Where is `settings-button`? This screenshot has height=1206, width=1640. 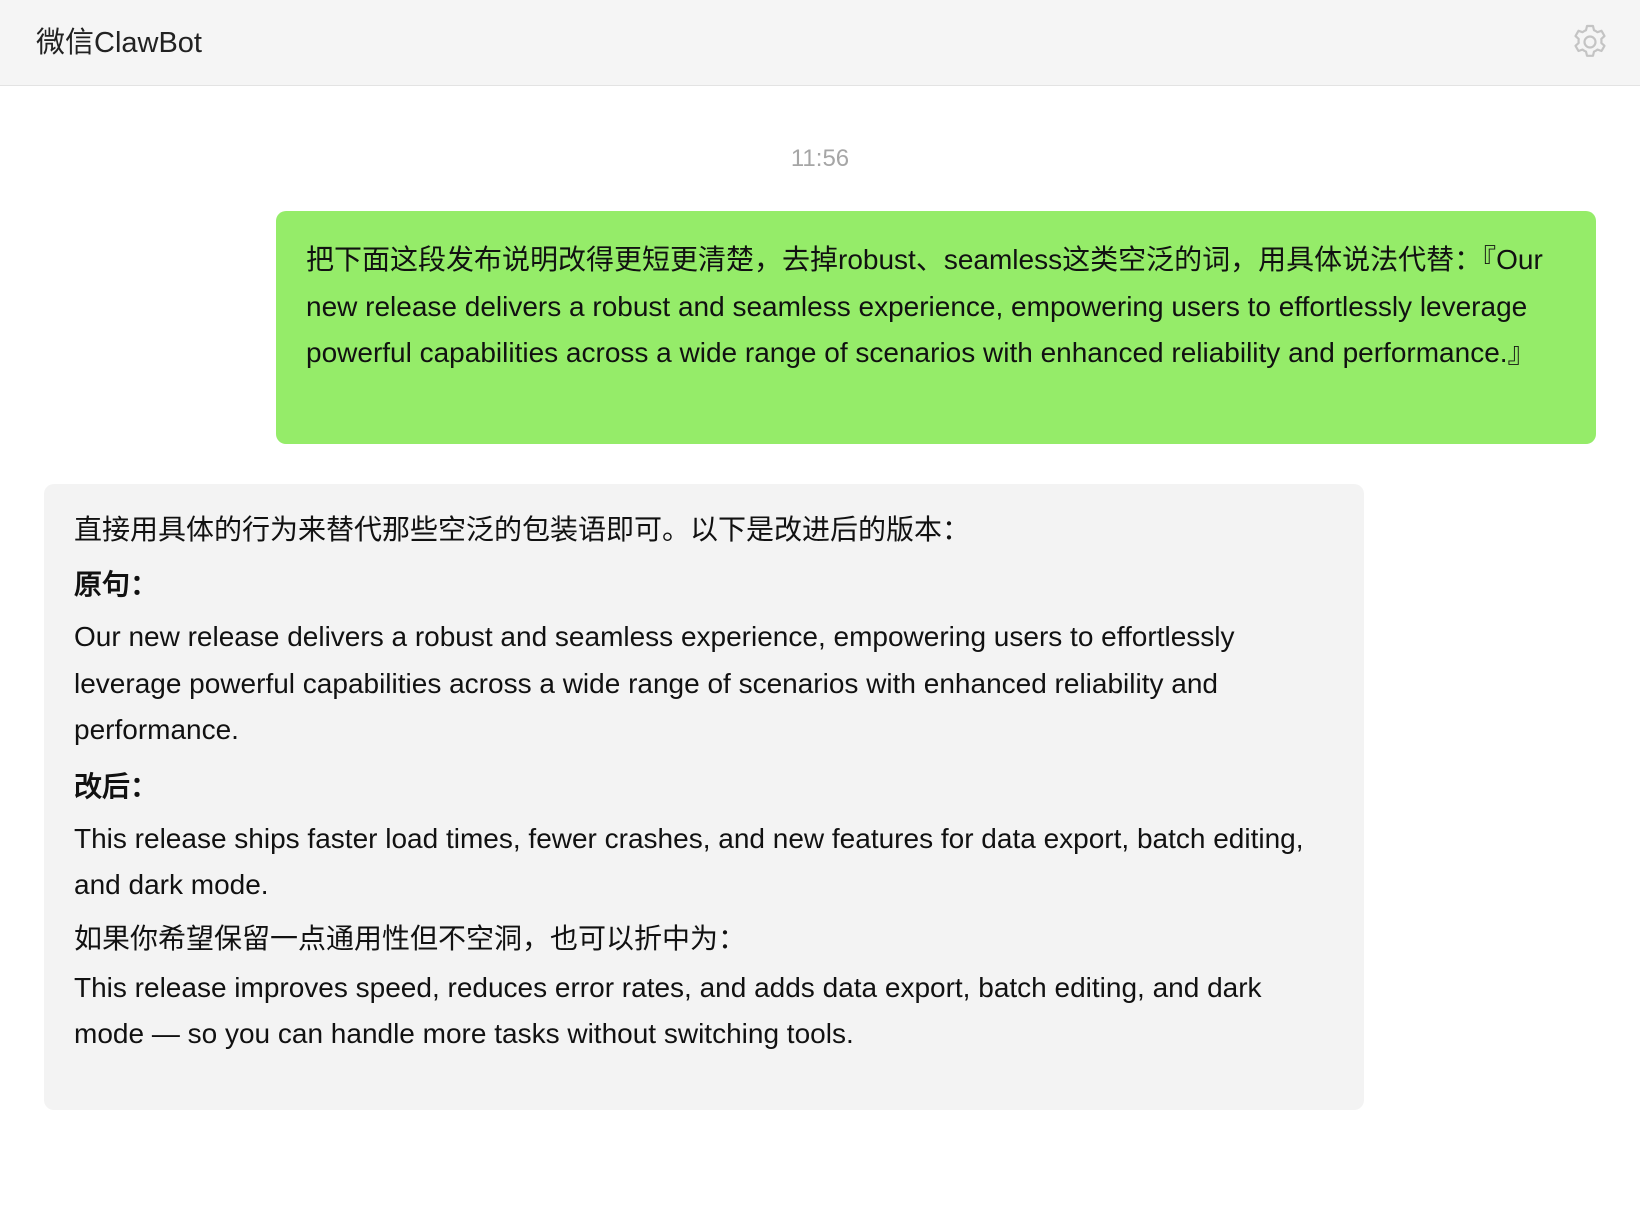 settings-button is located at coordinates (1590, 42).